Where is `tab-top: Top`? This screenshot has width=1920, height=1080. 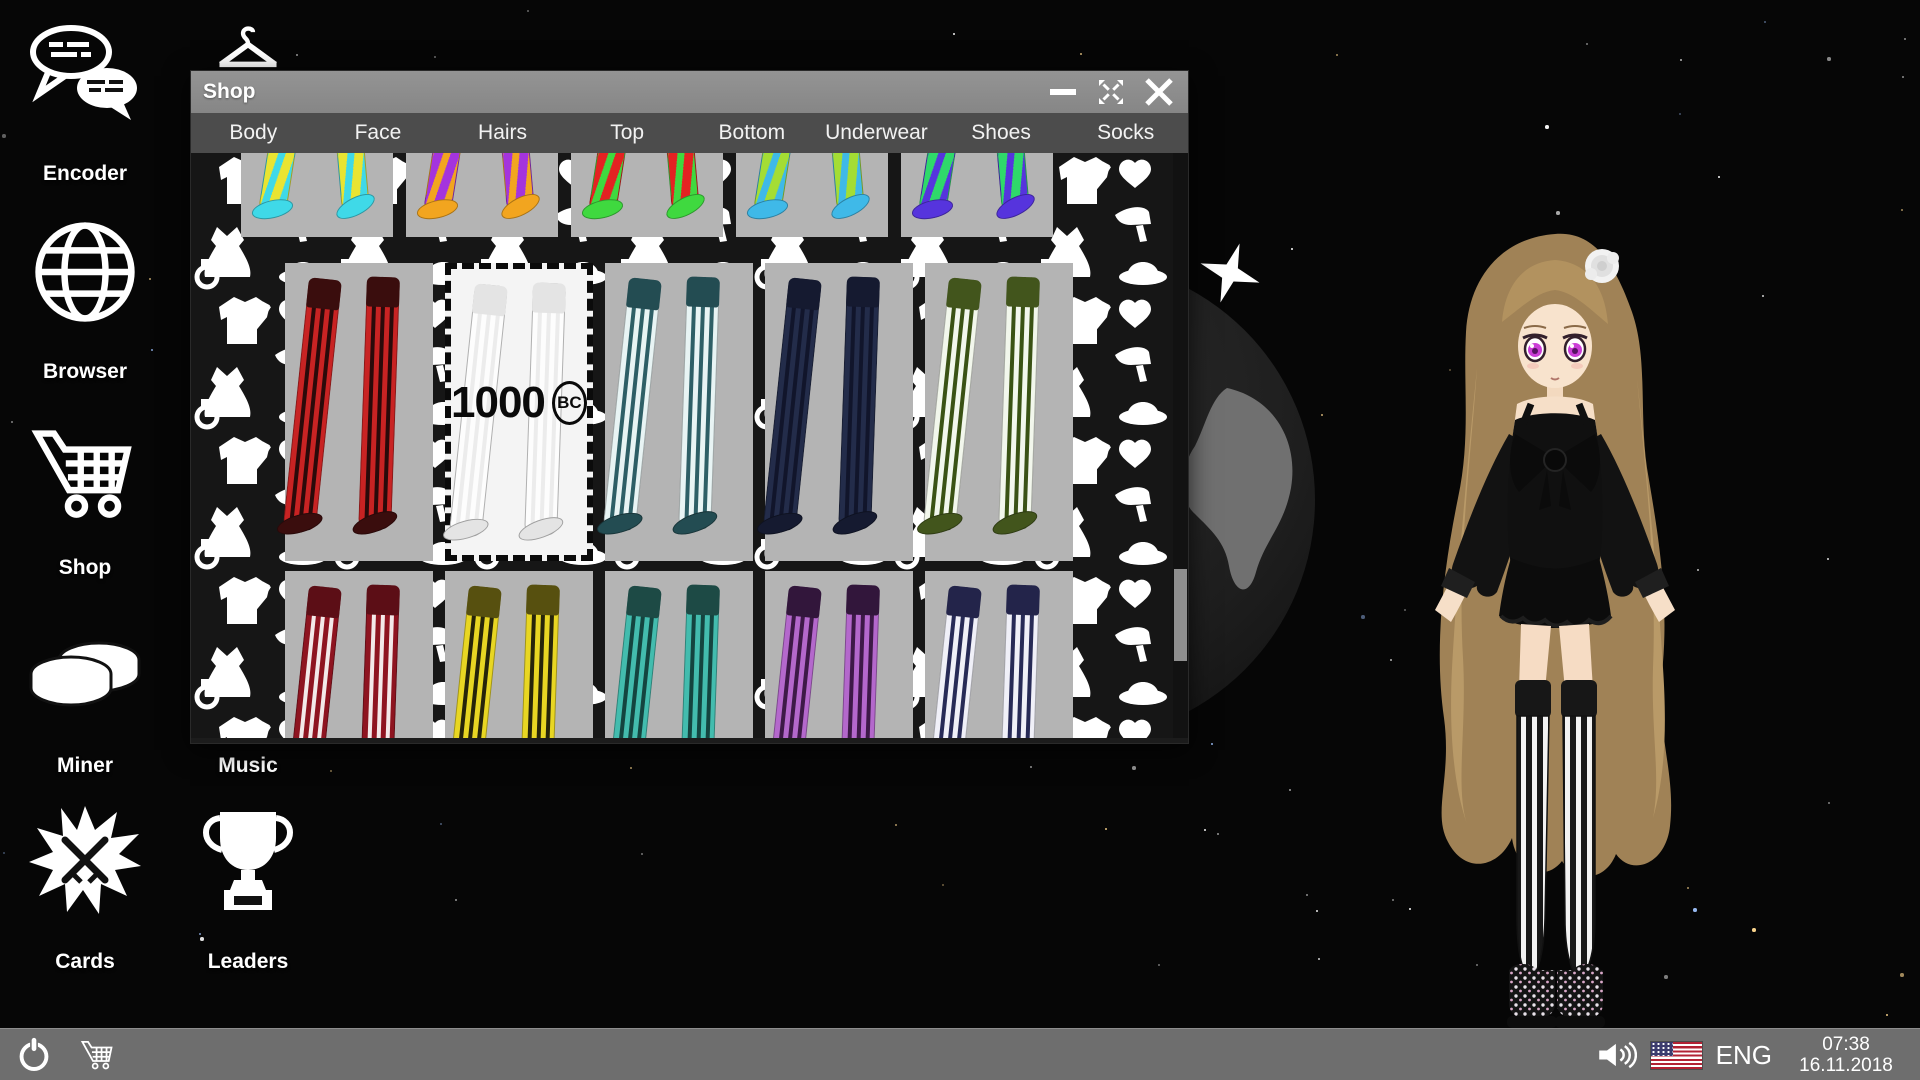
tab-top: Top is located at coordinates (627, 133).